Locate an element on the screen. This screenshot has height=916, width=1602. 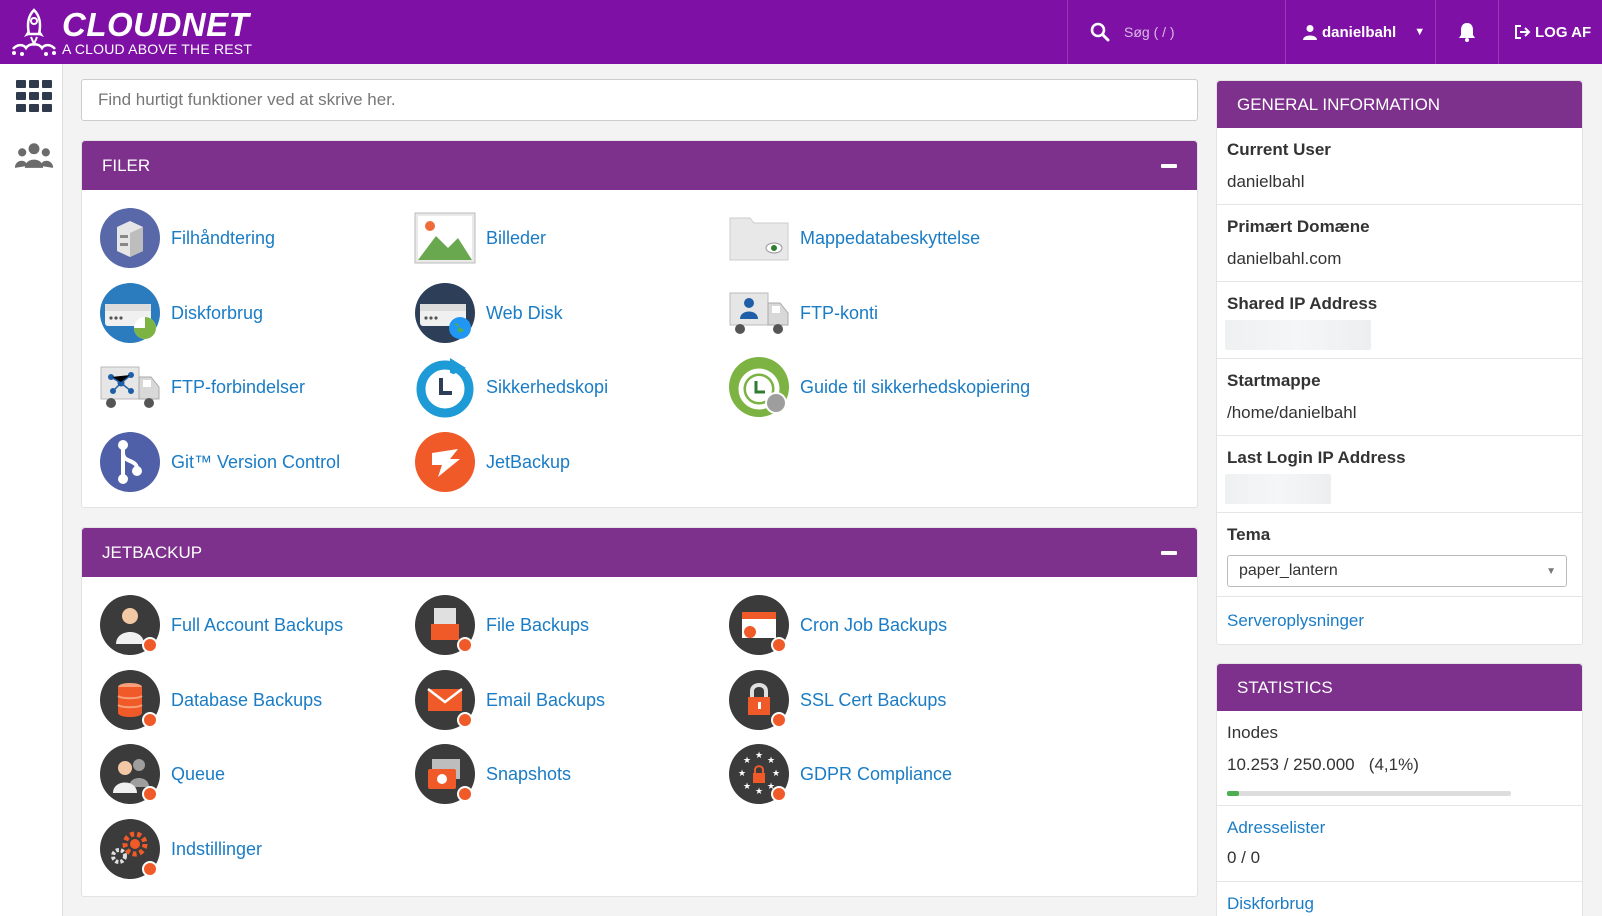
item-label: Sikkerhedskopi is located at coordinates (547, 386).